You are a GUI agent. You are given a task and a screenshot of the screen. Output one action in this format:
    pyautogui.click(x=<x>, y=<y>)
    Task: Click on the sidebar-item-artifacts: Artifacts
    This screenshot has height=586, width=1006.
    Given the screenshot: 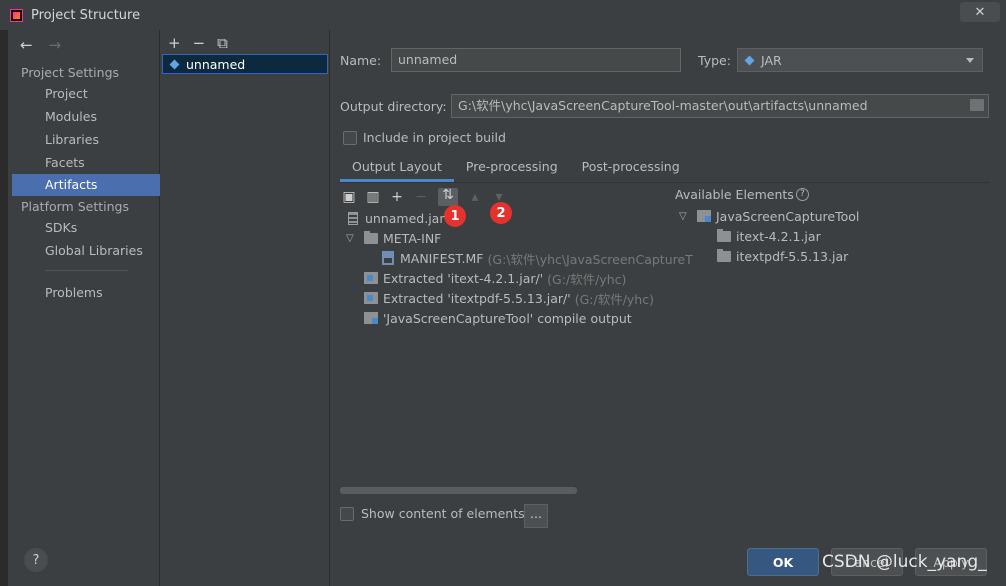 What is the action you would take?
    pyautogui.click(x=86, y=185)
    